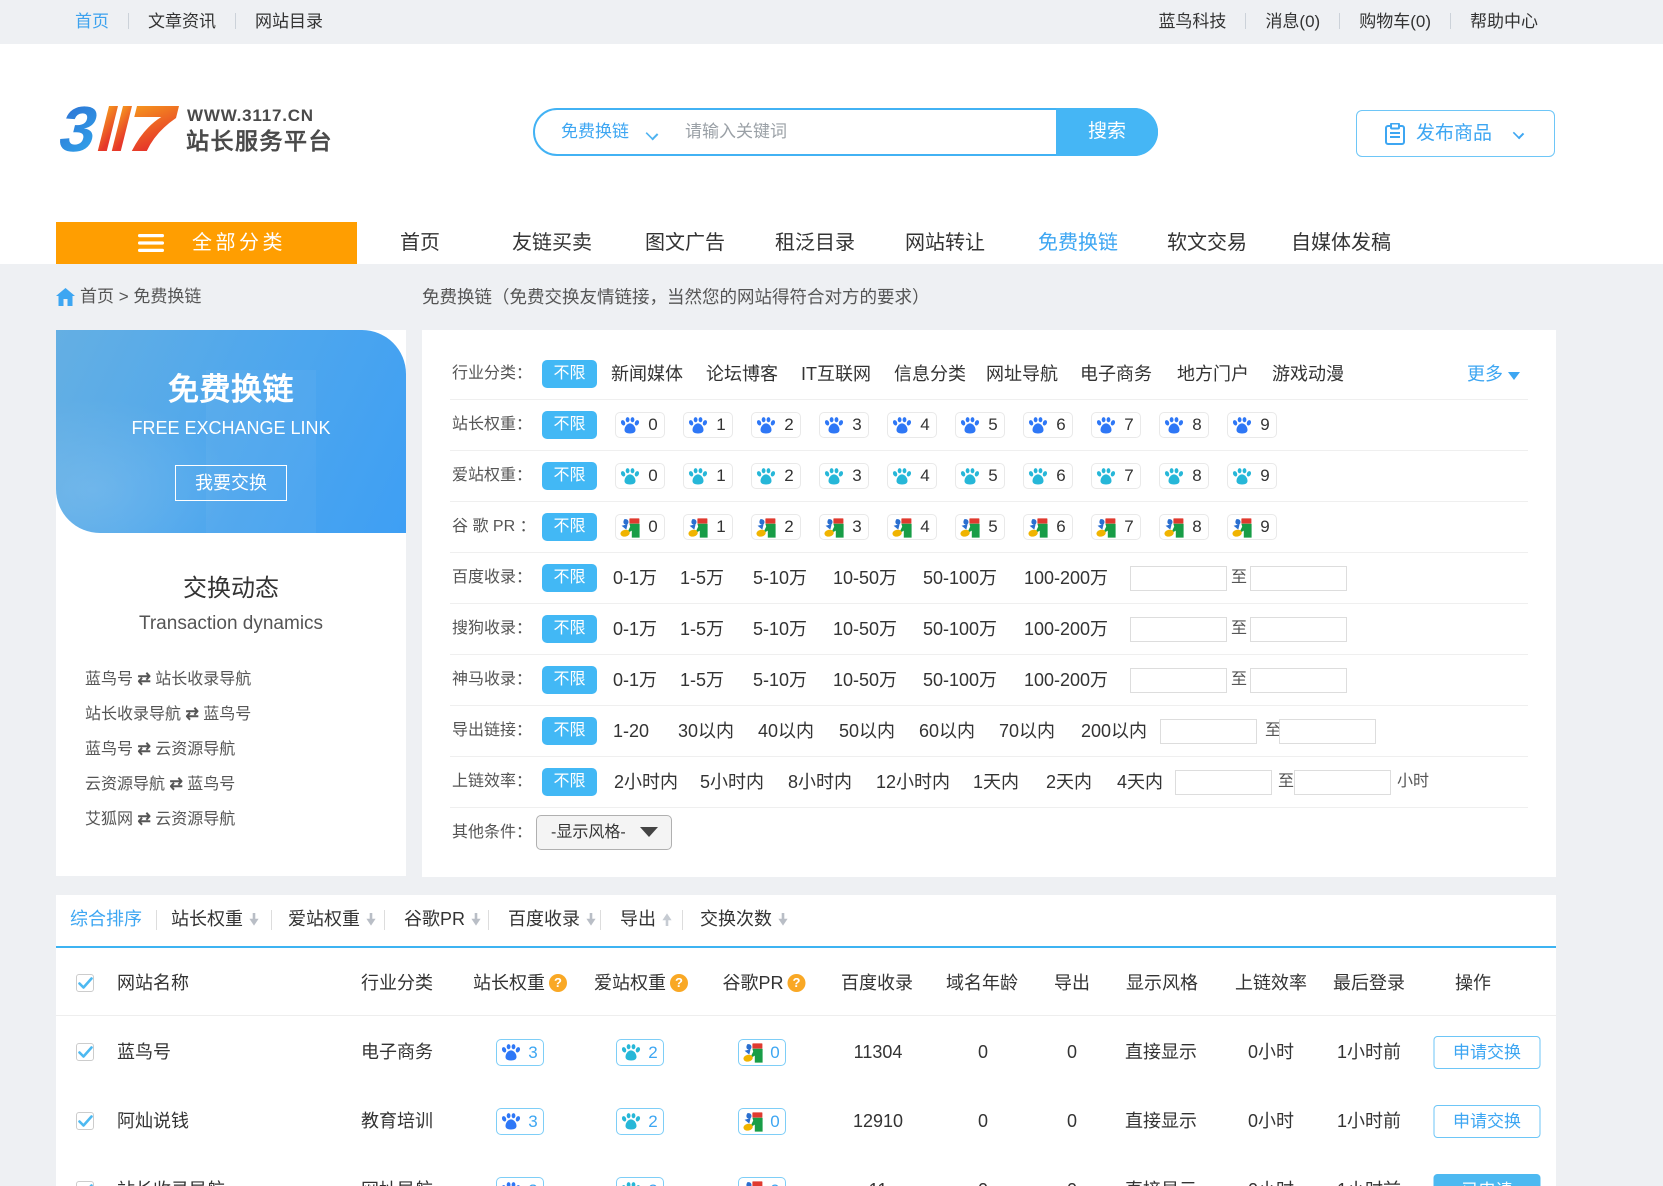  What do you see at coordinates (250, 115) in the screenshot?
I see `svg-text: WWW.3117.CN` at bounding box center [250, 115].